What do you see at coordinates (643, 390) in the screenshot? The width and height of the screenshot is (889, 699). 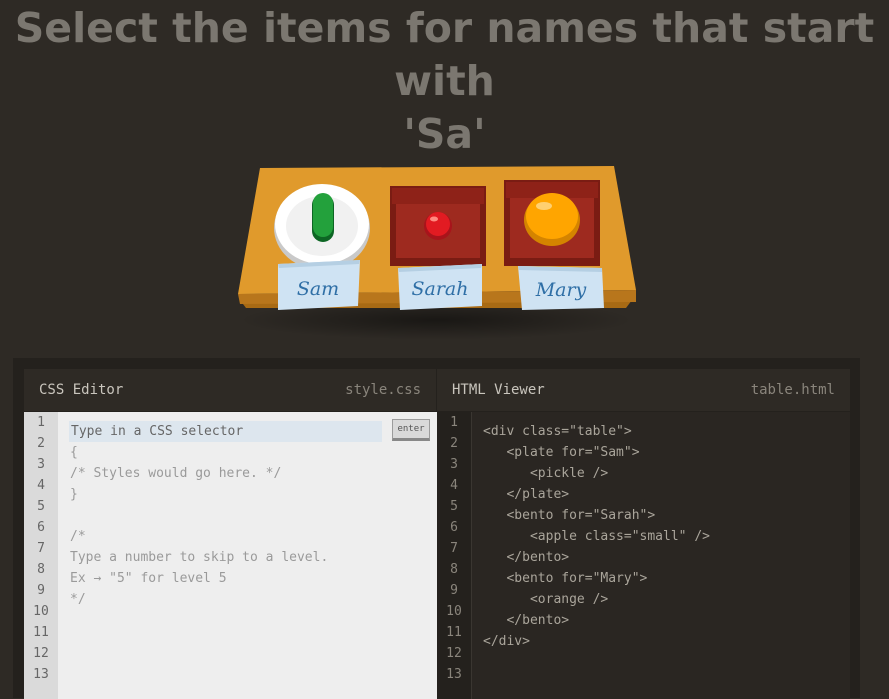 I see `html-viewer-header: HTML Viewer table.html` at bounding box center [643, 390].